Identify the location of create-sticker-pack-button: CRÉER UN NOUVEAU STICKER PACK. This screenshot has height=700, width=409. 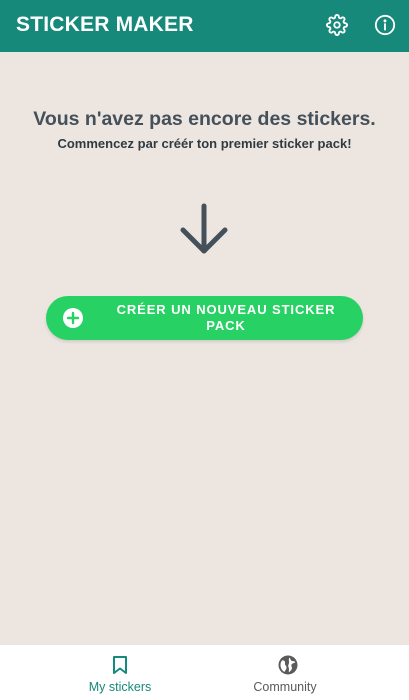
(204, 318).